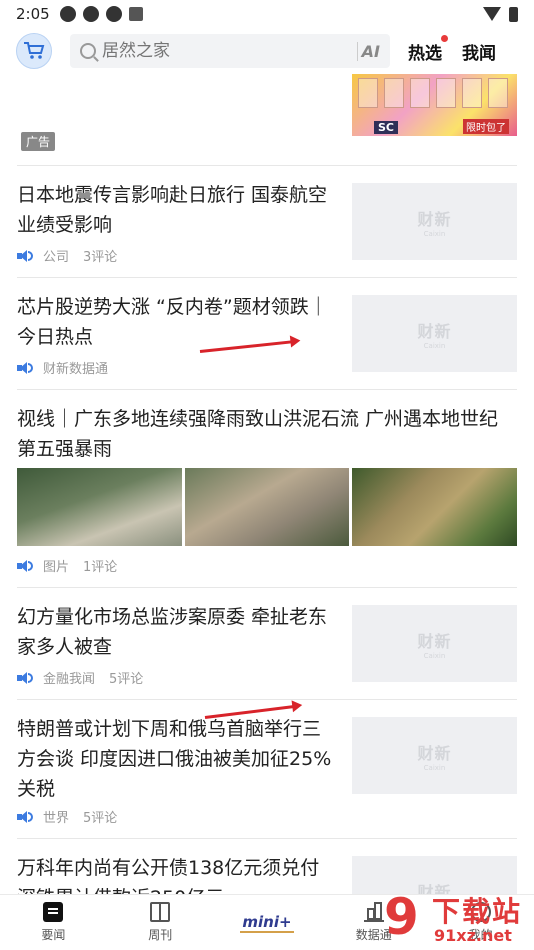 This screenshot has width=534, height=950. Describe the element at coordinates (53, 935) in the screenshot. I see `tab-home-label: 要闻` at that location.